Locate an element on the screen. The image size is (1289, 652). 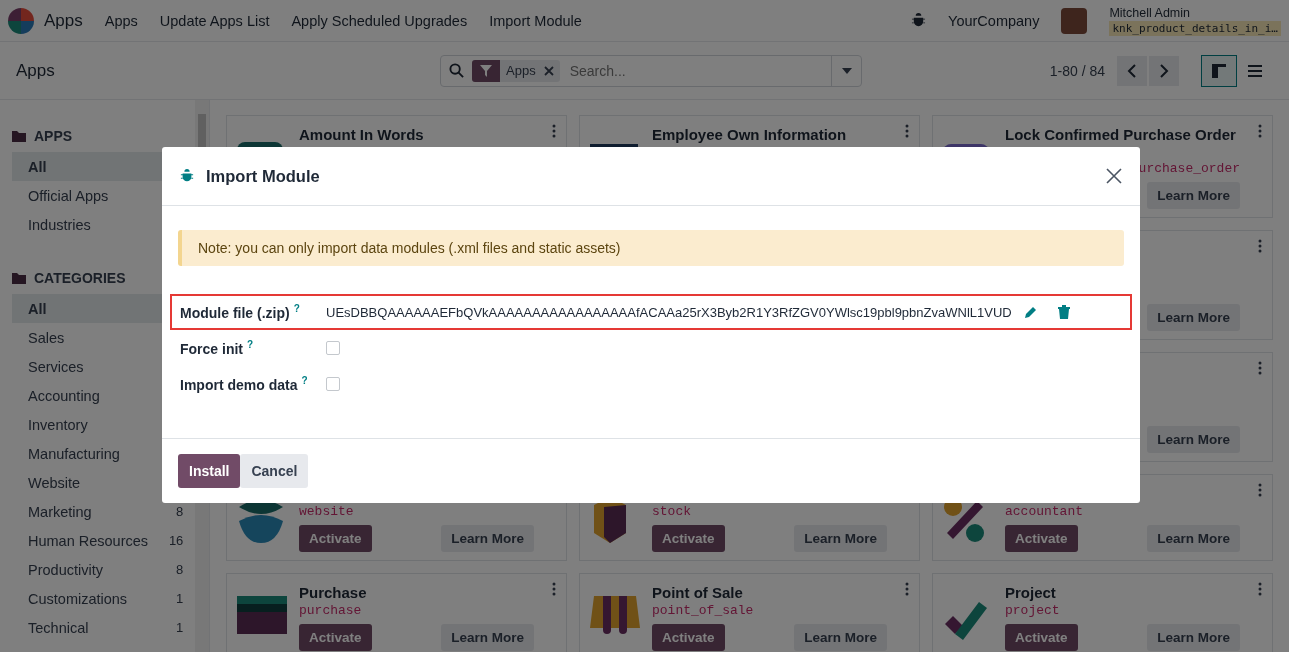
menu-item: Update Apps List is located at coordinates (214, 20).